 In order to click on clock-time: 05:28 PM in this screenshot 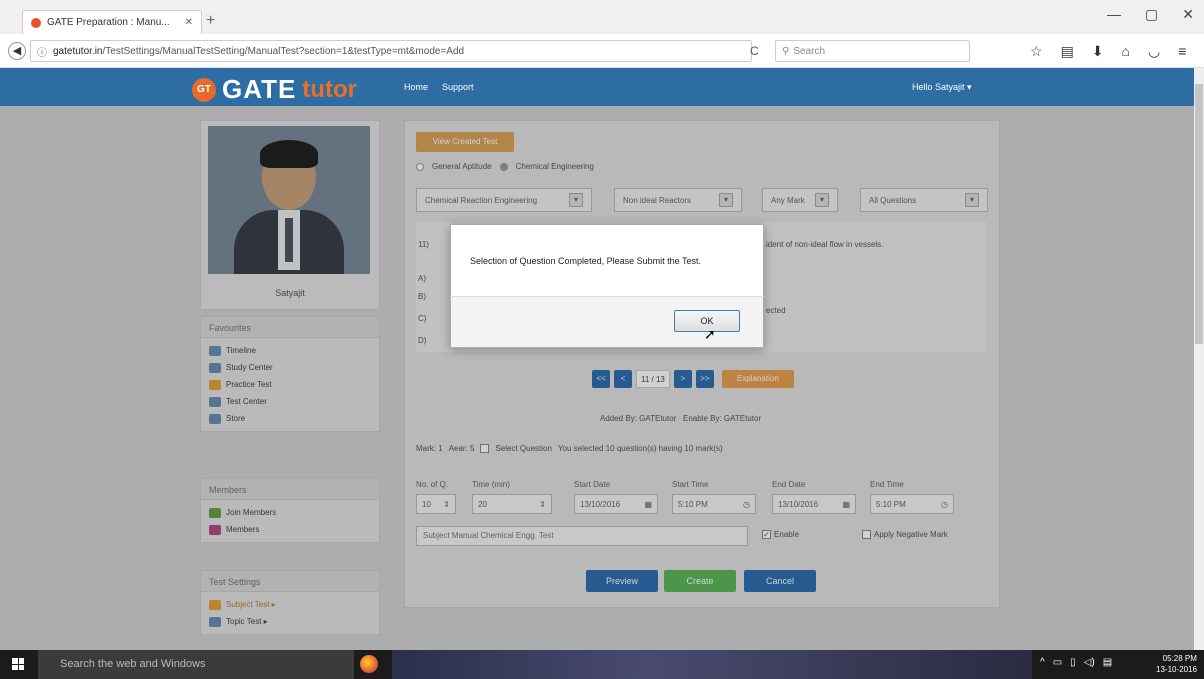, I will do `click(1179, 658)`.